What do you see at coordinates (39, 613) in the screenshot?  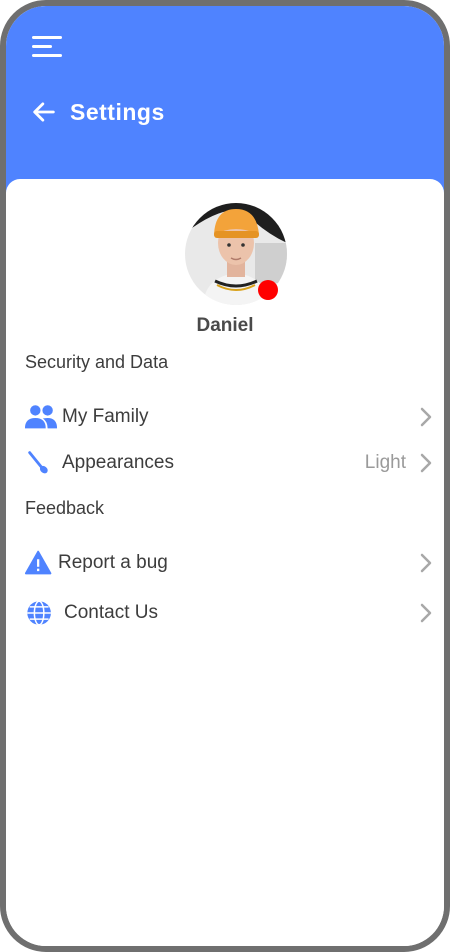 I see `globe-icon` at bounding box center [39, 613].